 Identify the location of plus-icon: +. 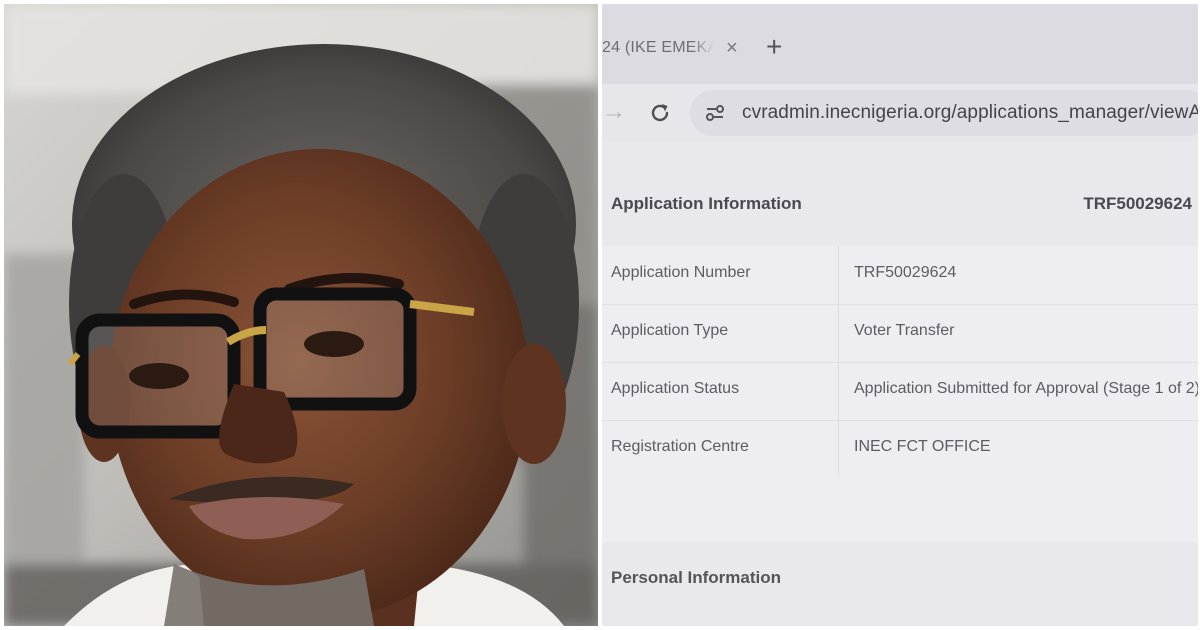
(774, 47).